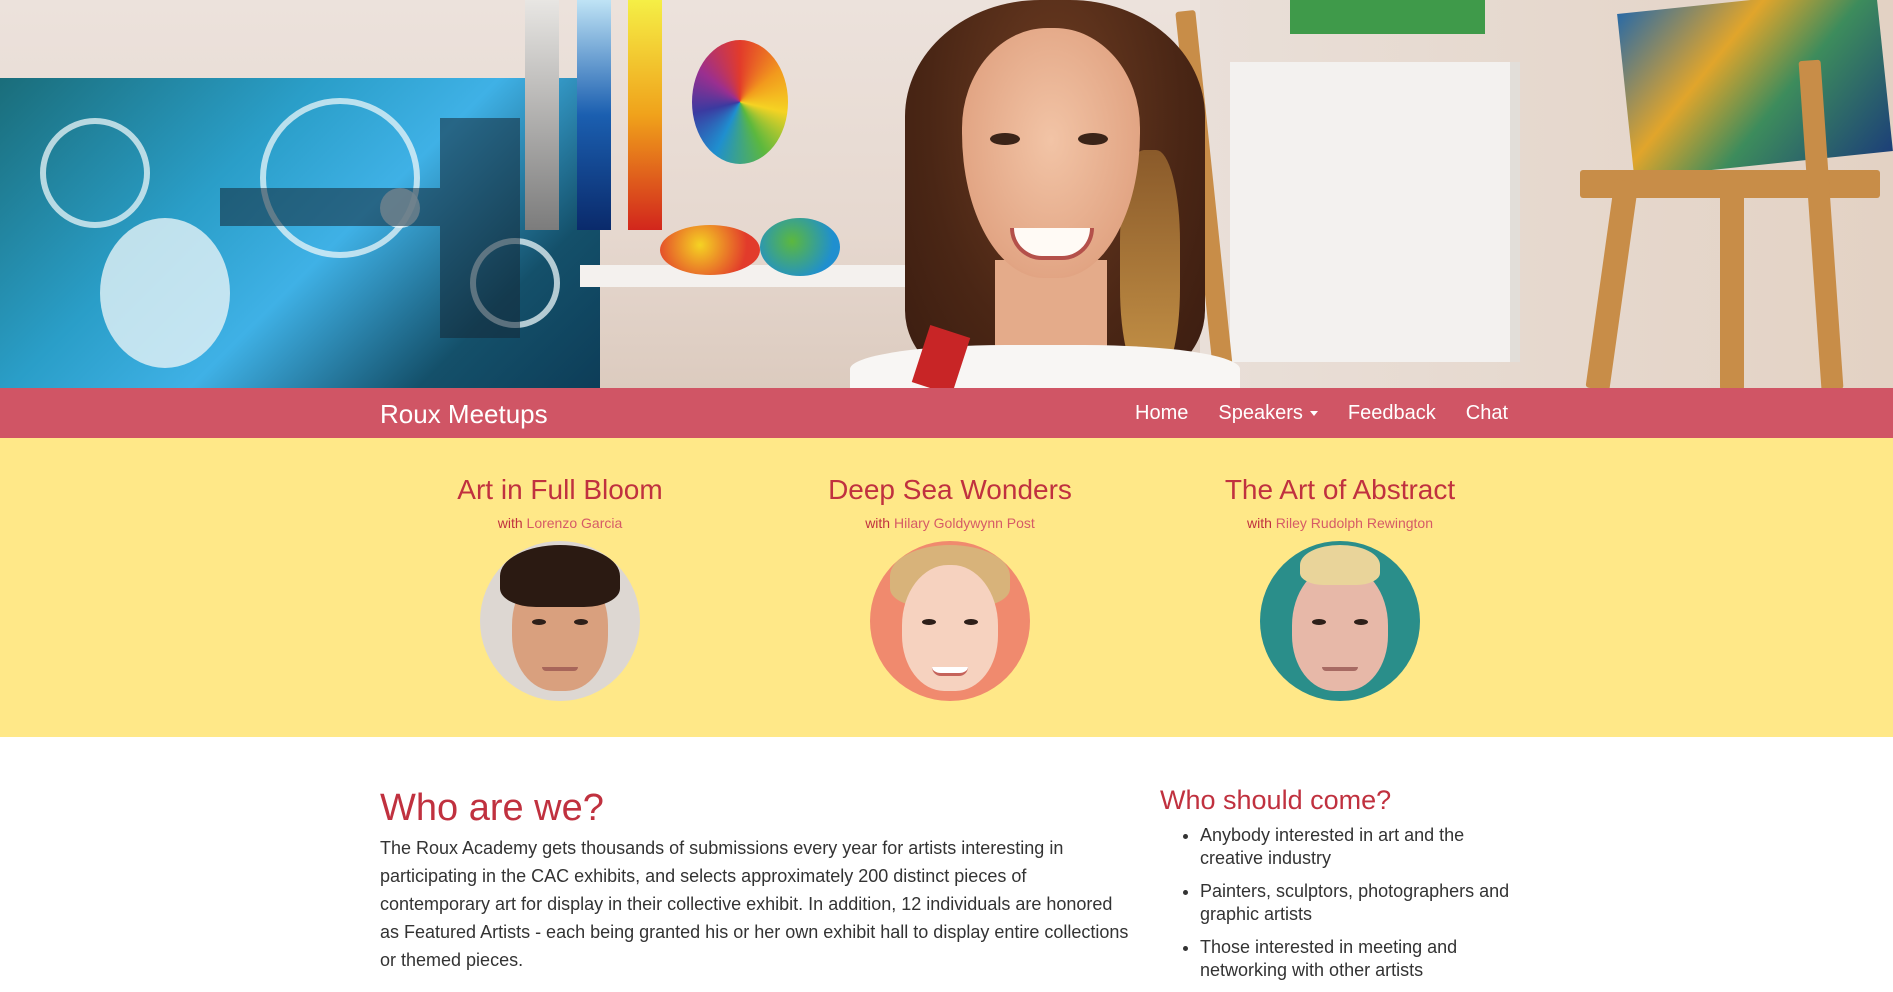 The width and height of the screenshot is (1893, 992). I want to click on nav-chat-label: Chat, so click(1486, 413).